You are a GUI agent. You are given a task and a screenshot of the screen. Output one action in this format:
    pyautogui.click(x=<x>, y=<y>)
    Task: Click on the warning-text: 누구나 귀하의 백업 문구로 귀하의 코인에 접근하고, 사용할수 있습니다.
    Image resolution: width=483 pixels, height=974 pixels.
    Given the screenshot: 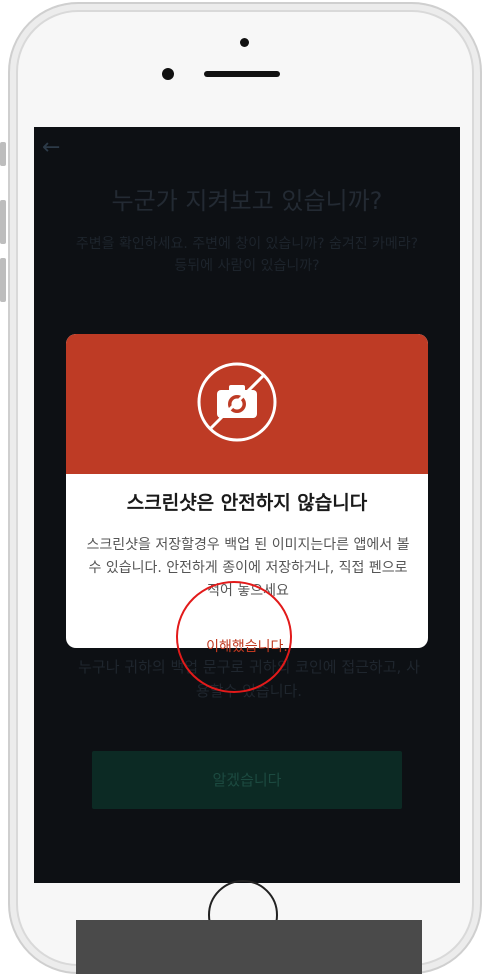 What is the action you would take?
    pyautogui.click(x=249, y=679)
    